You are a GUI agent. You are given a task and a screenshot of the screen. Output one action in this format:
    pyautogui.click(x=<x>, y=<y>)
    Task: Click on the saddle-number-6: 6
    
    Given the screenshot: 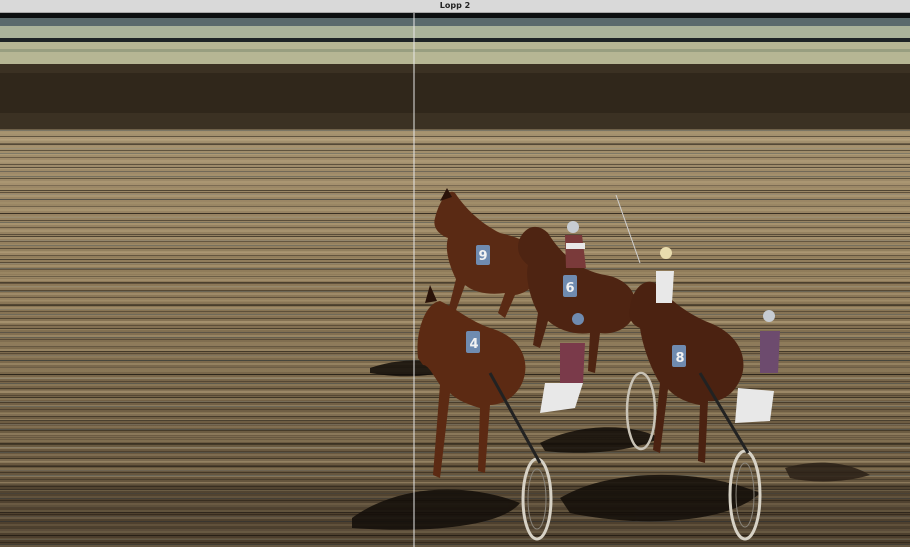 What is the action you would take?
    pyautogui.click(x=569, y=288)
    